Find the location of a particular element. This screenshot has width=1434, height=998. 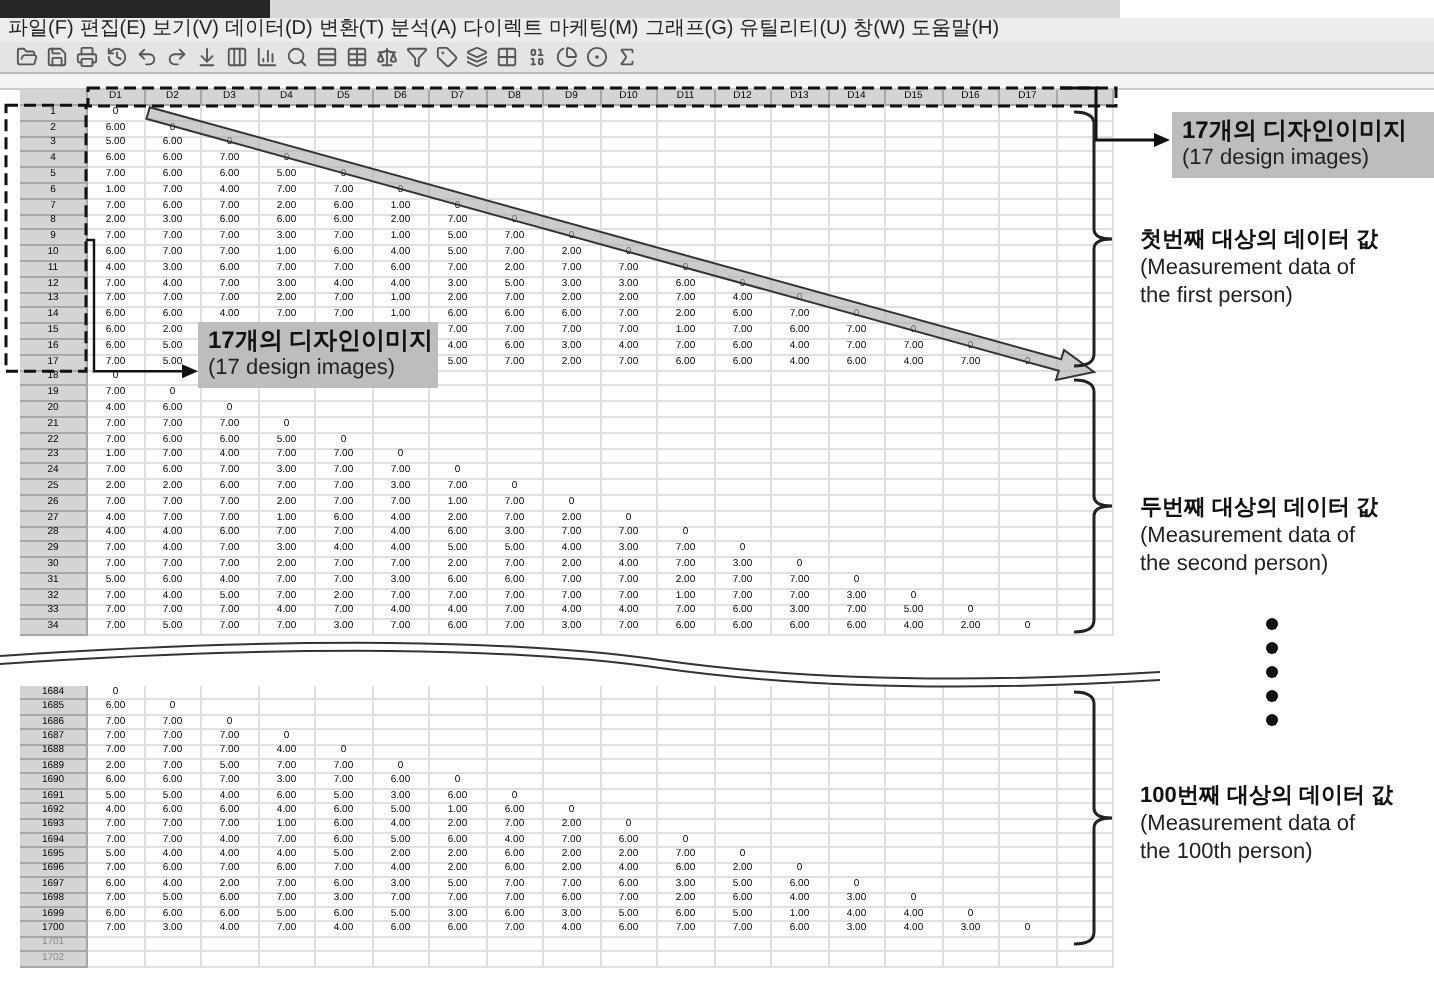

menu-item: 그래프(G) is located at coordinates (689, 30).